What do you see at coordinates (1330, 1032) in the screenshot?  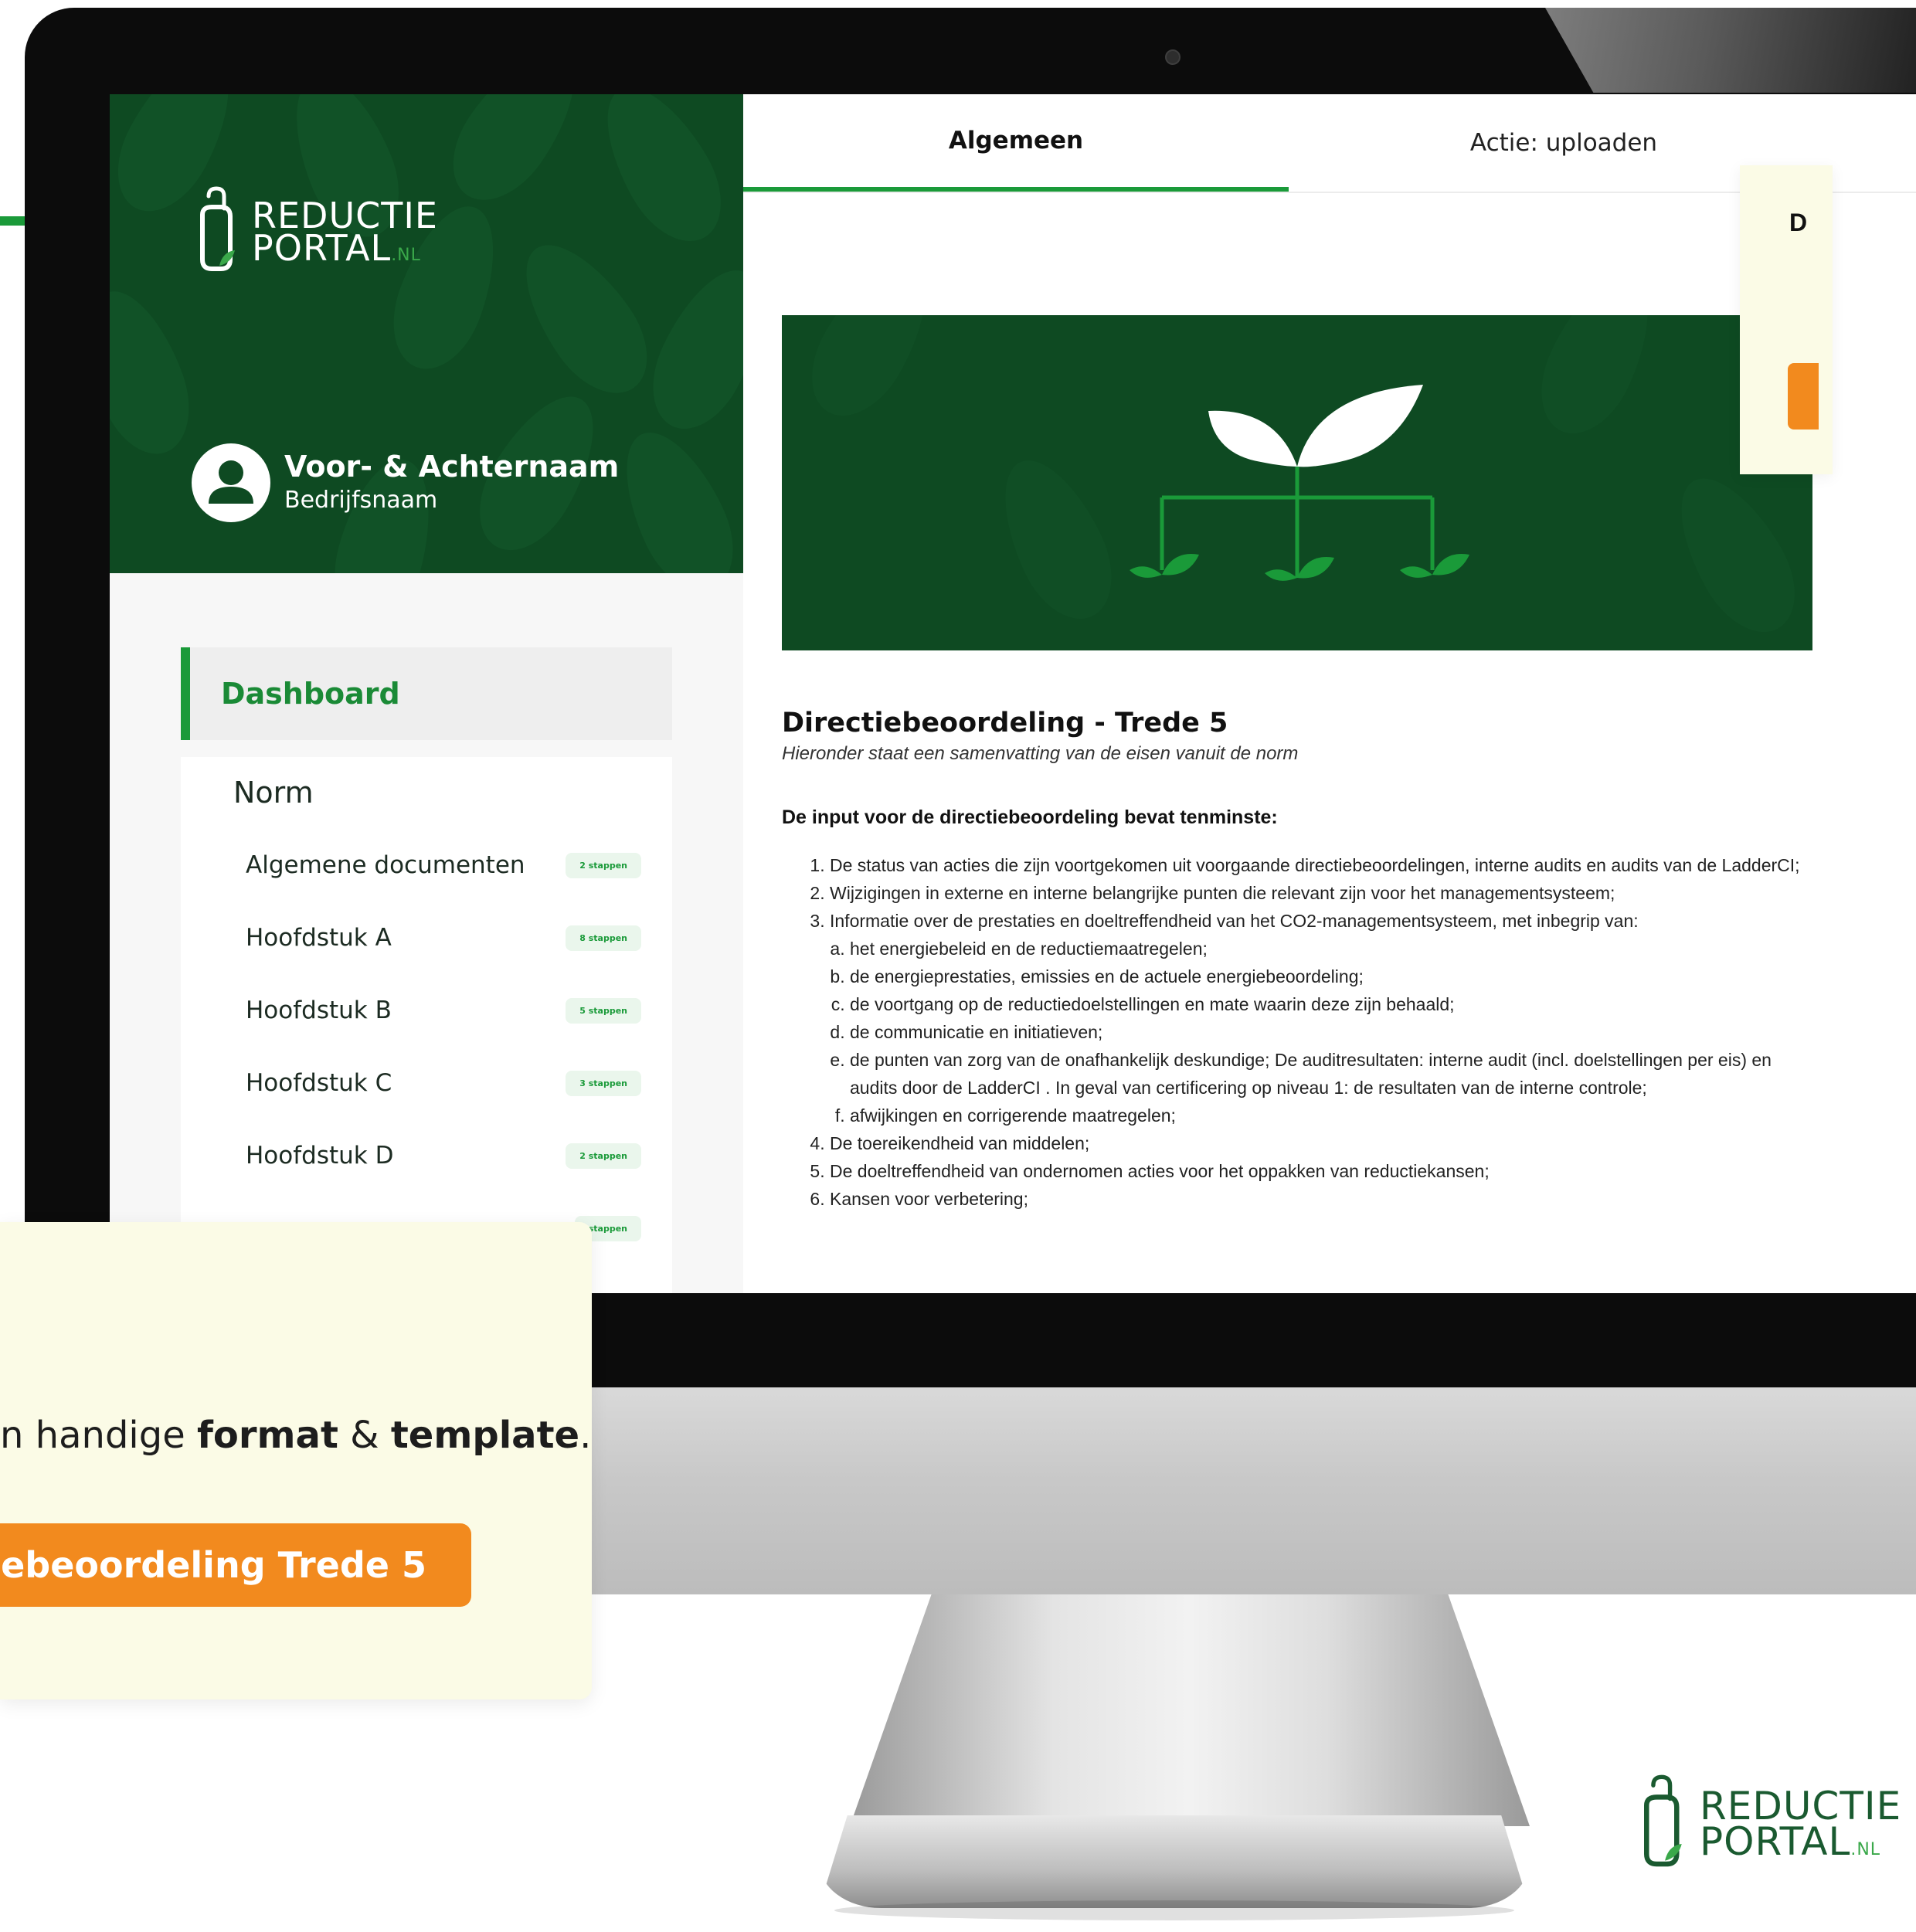 I see `sub-list-item: de communicatie en initiatieven;` at bounding box center [1330, 1032].